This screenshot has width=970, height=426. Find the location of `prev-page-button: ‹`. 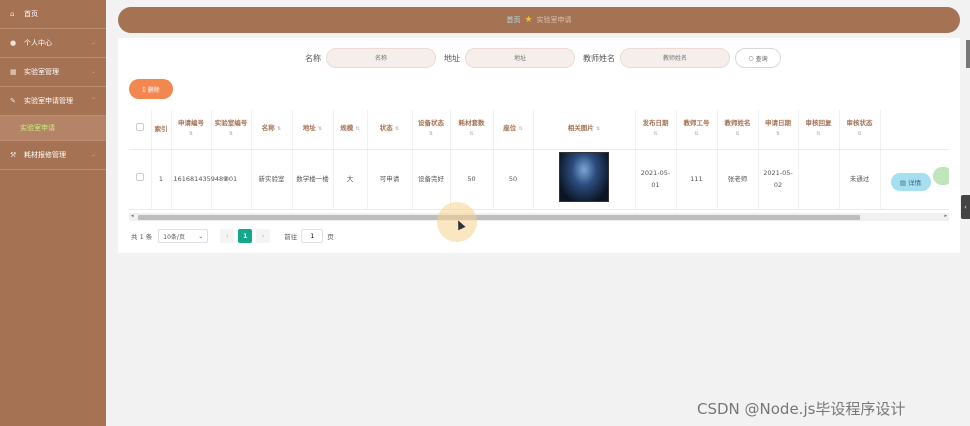

prev-page-button: ‹ is located at coordinates (227, 236).